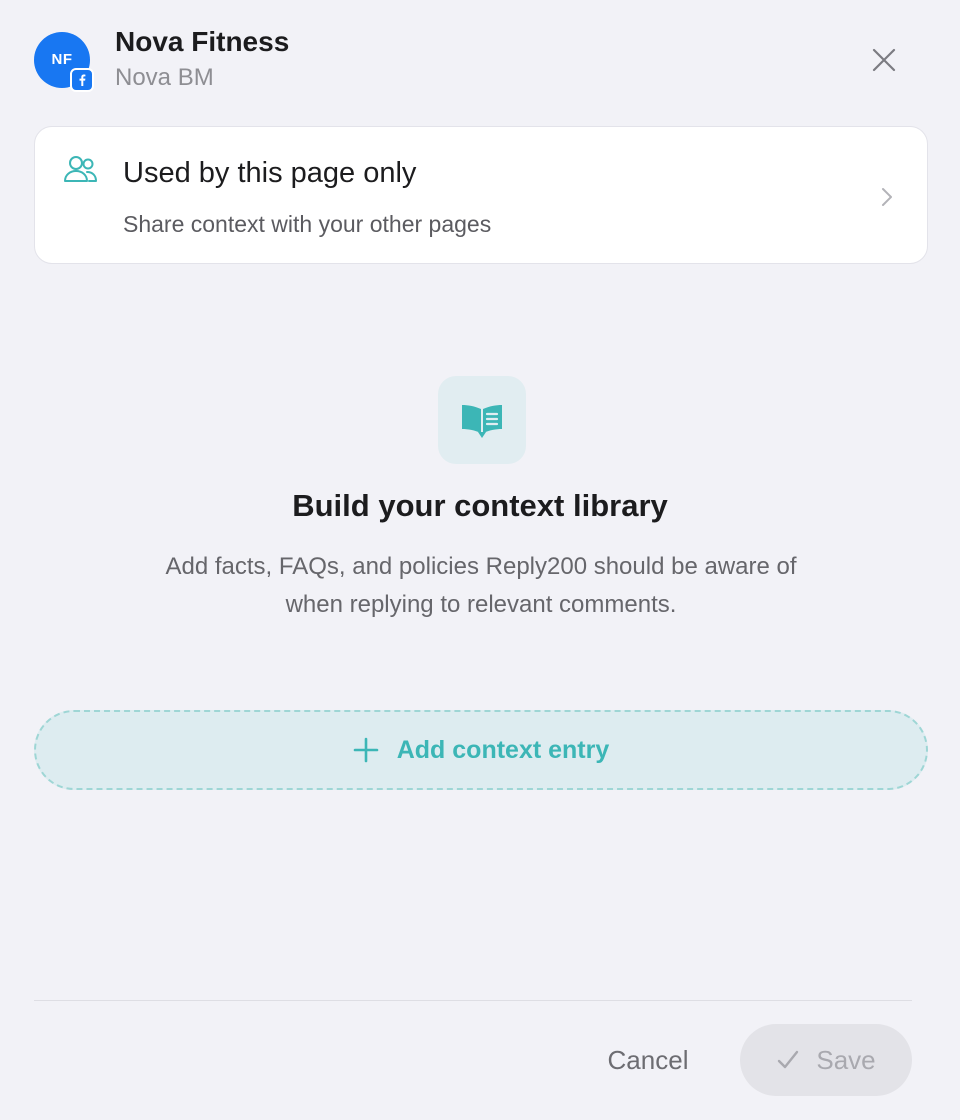 This screenshot has width=960, height=1120. What do you see at coordinates (648, 1060) in the screenshot?
I see `cancel-button: Cancel` at bounding box center [648, 1060].